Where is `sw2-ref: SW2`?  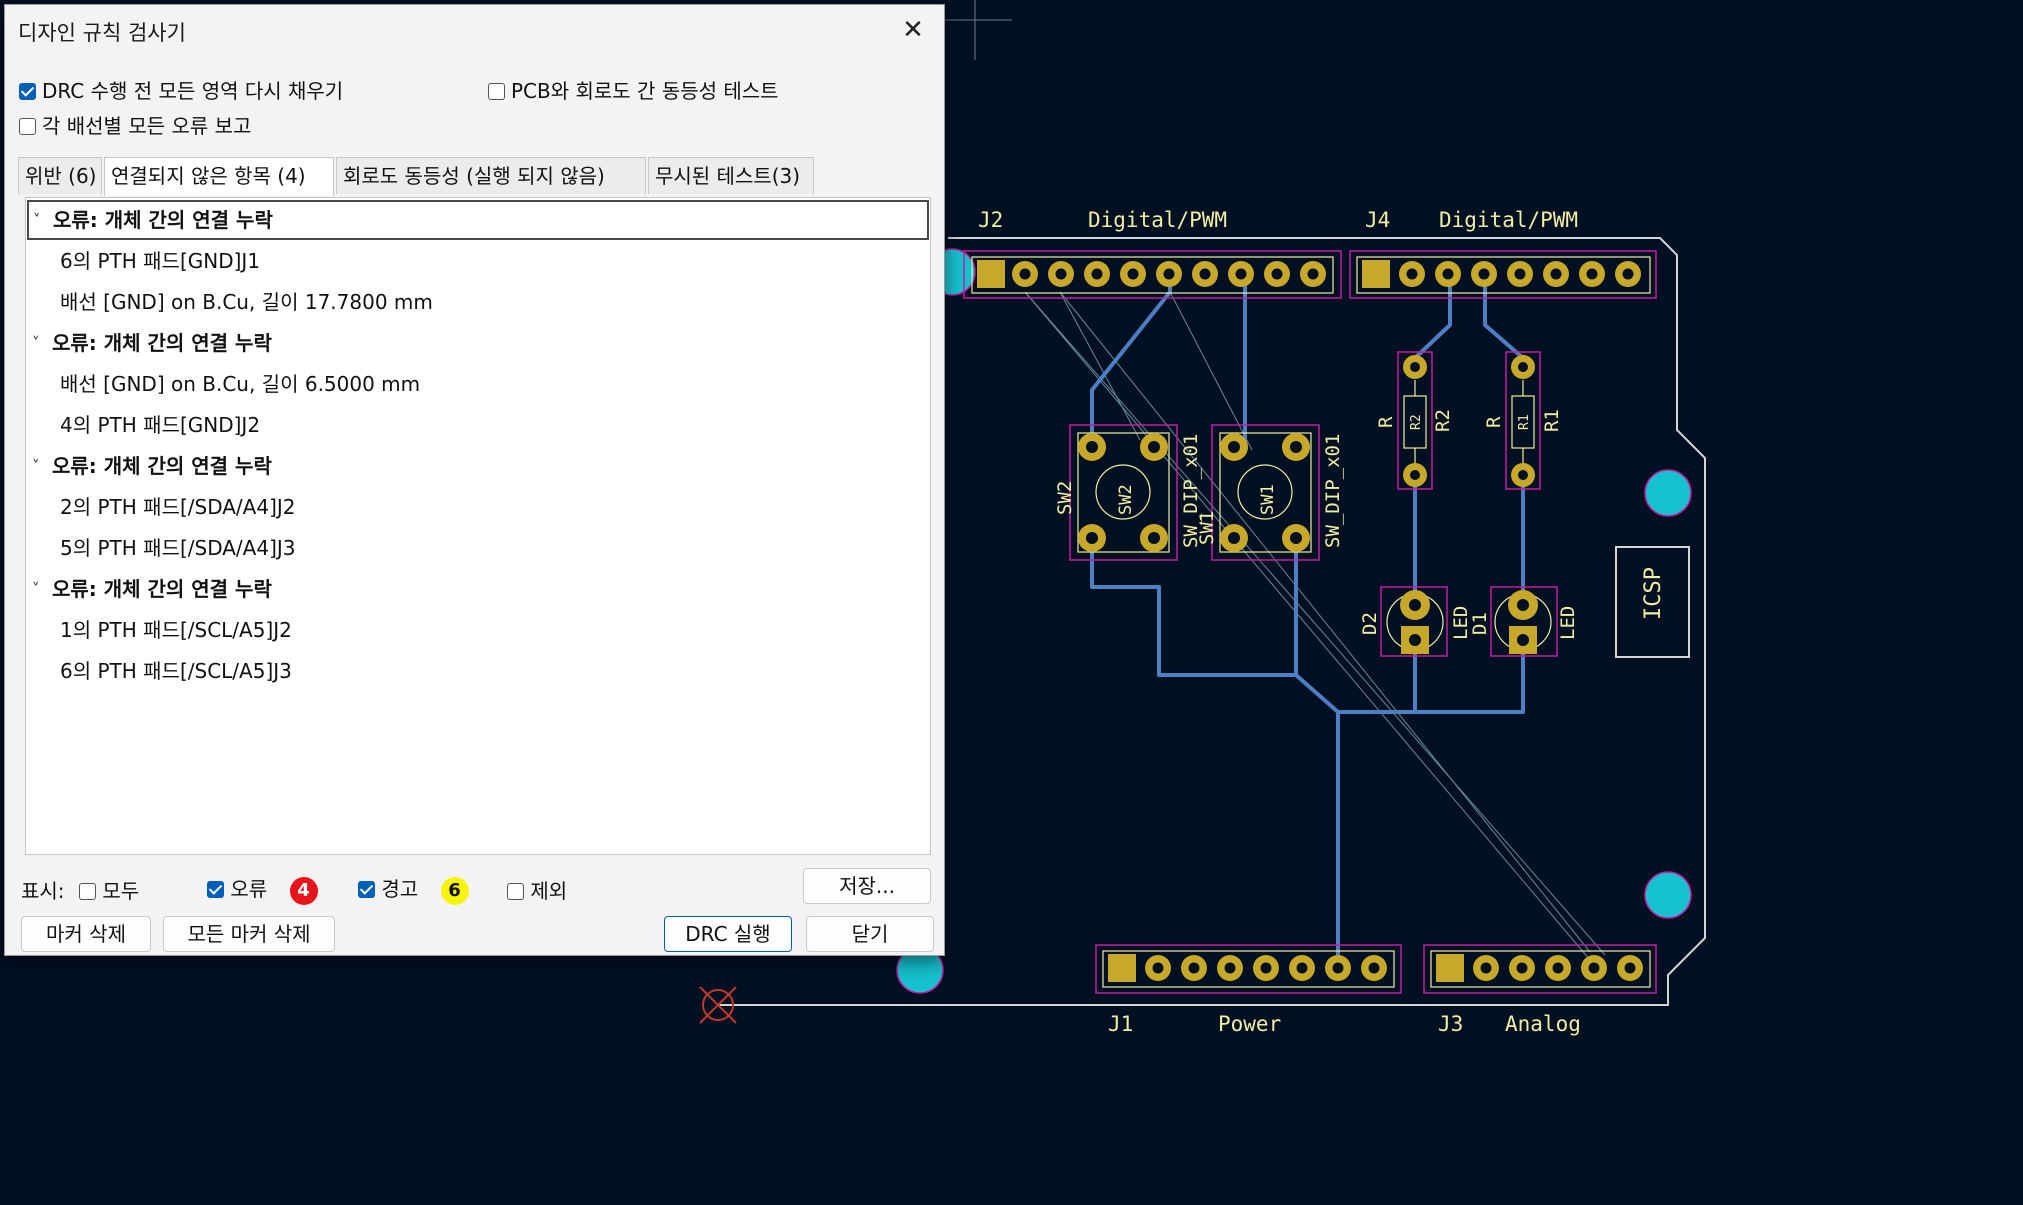
sw2-ref: SW2 is located at coordinates (1065, 498).